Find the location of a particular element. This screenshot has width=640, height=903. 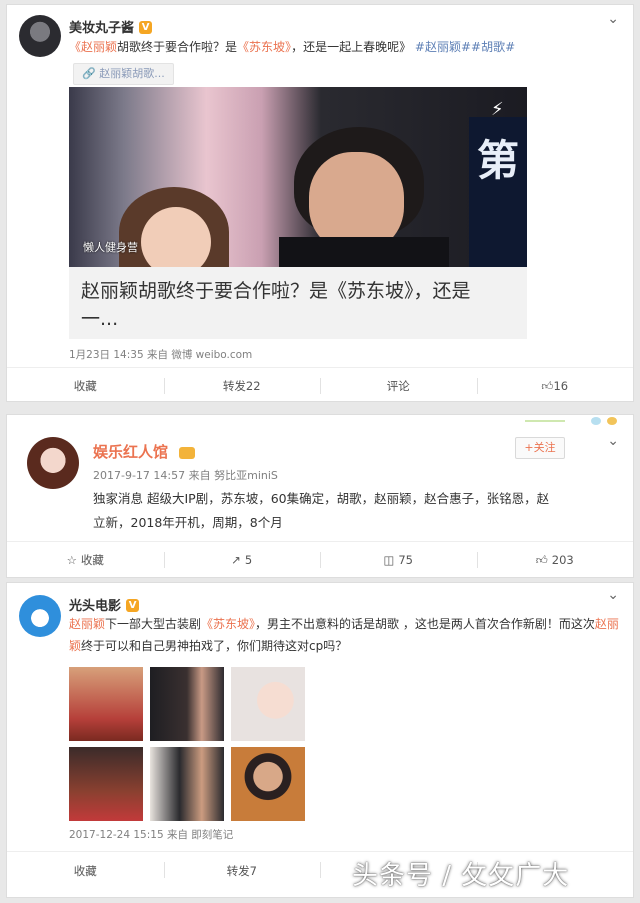

like-button: 👍︎ 203 is located at coordinates (555, 560).